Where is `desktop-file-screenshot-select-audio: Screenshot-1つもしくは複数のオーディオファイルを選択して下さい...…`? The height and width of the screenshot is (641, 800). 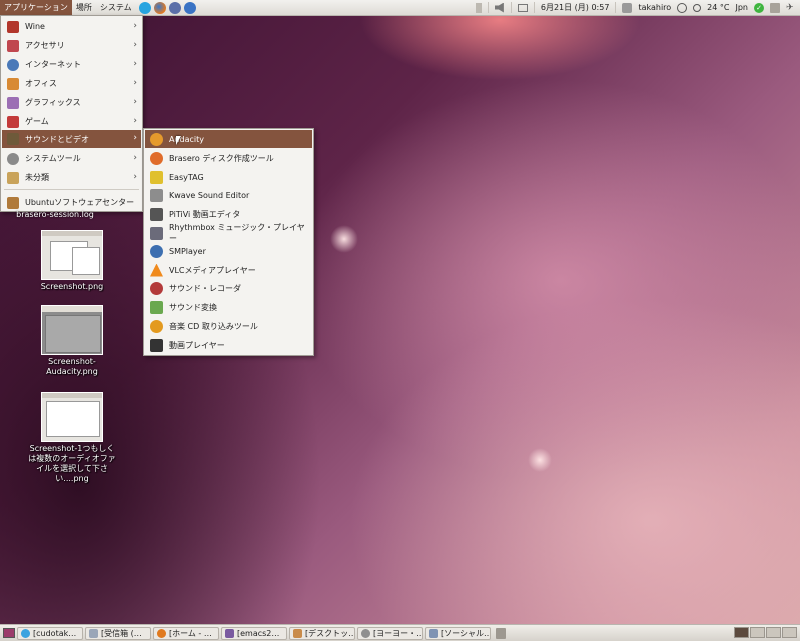 desktop-file-screenshot-select-audio: Screenshot-1つもしくは複数のオーディオファイルを選択して下さい...… is located at coordinates (72, 438).